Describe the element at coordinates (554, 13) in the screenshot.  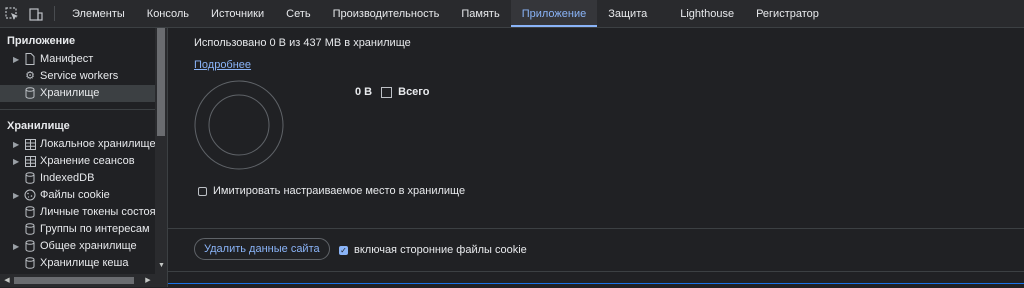
I see `tab-application: Приложение` at that location.